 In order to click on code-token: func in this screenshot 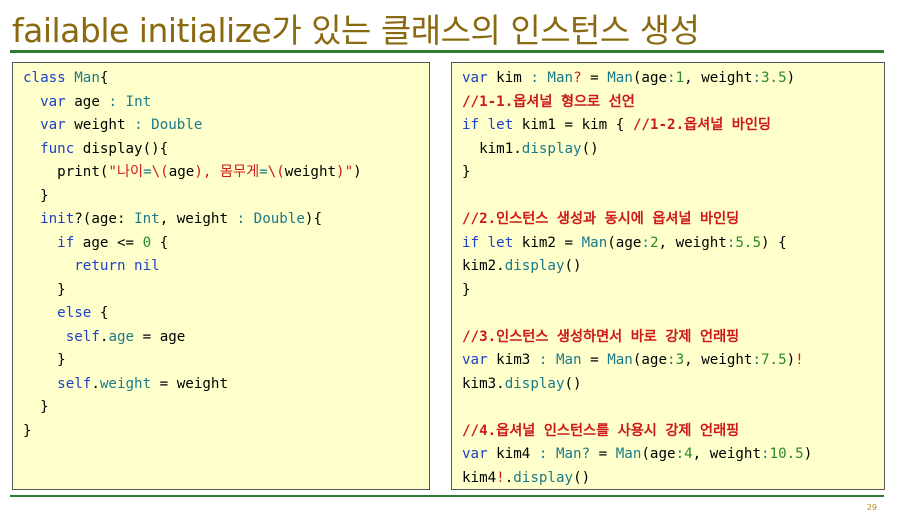, I will do `click(57, 148)`.